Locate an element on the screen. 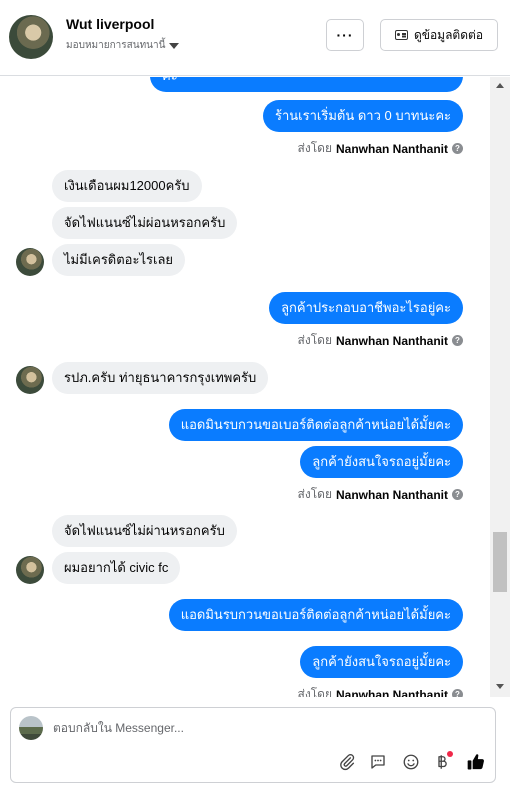 The height and width of the screenshot is (791, 510). view-contact-info-button: ดูข้อมูลติดต่อ is located at coordinates (439, 35).